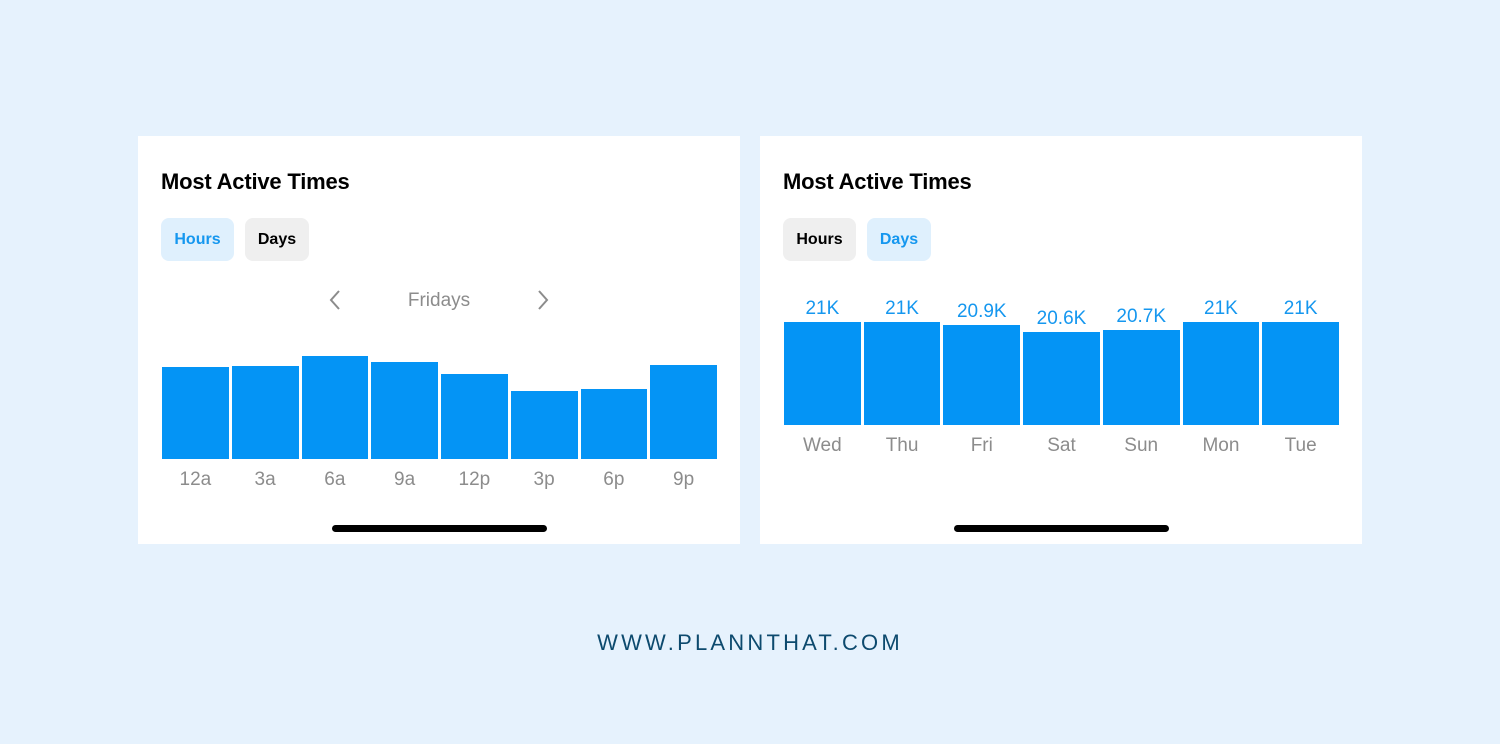 The height and width of the screenshot is (744, 1500). What do you see at coordinates (822, 373) in the screenshot?
I see `bar-wed` at bounding box center [822, 373].